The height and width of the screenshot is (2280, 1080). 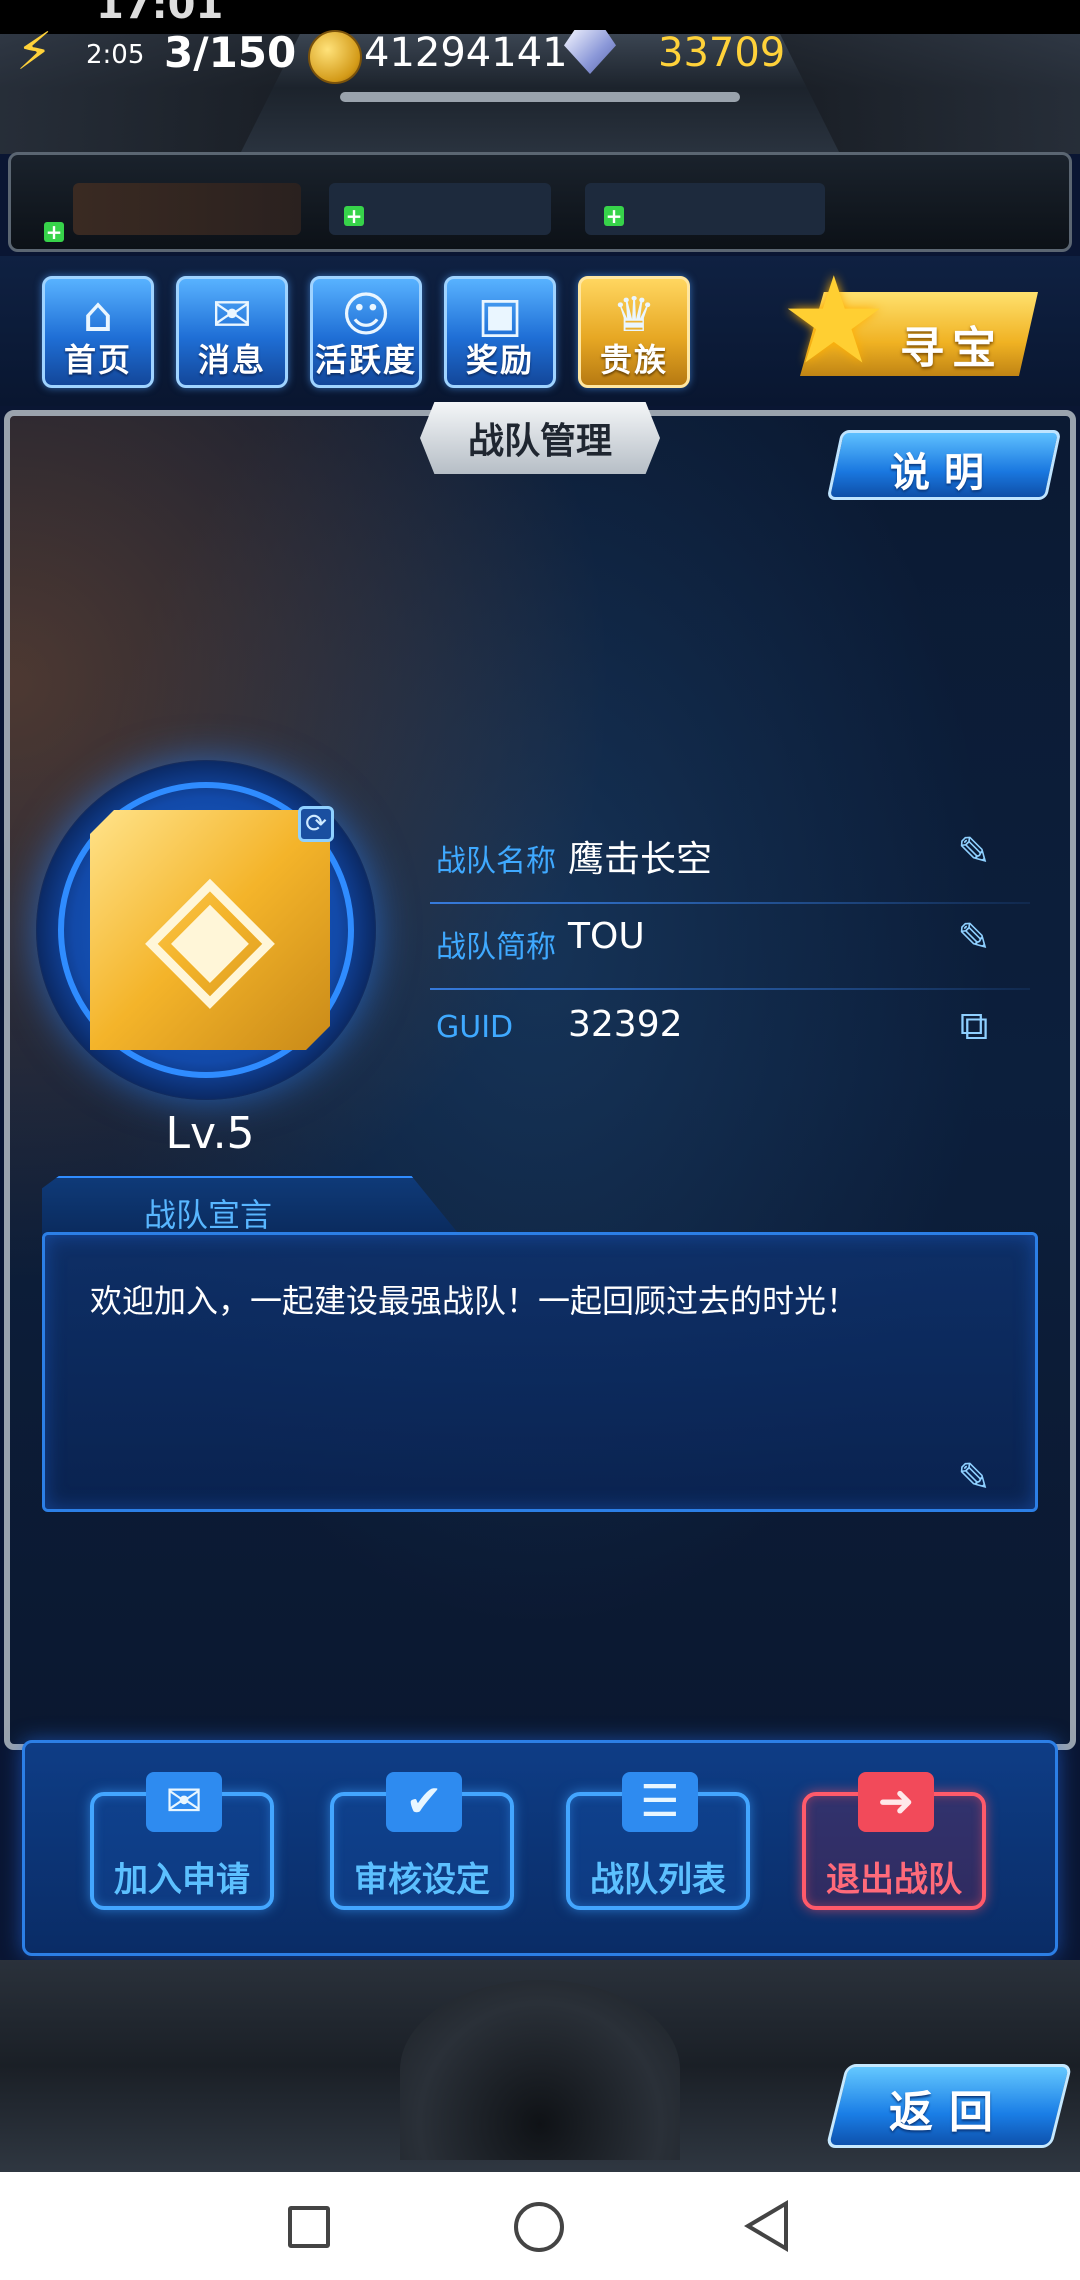 I want to click on energy-timer: 2:05, so click(x=115, y=55).